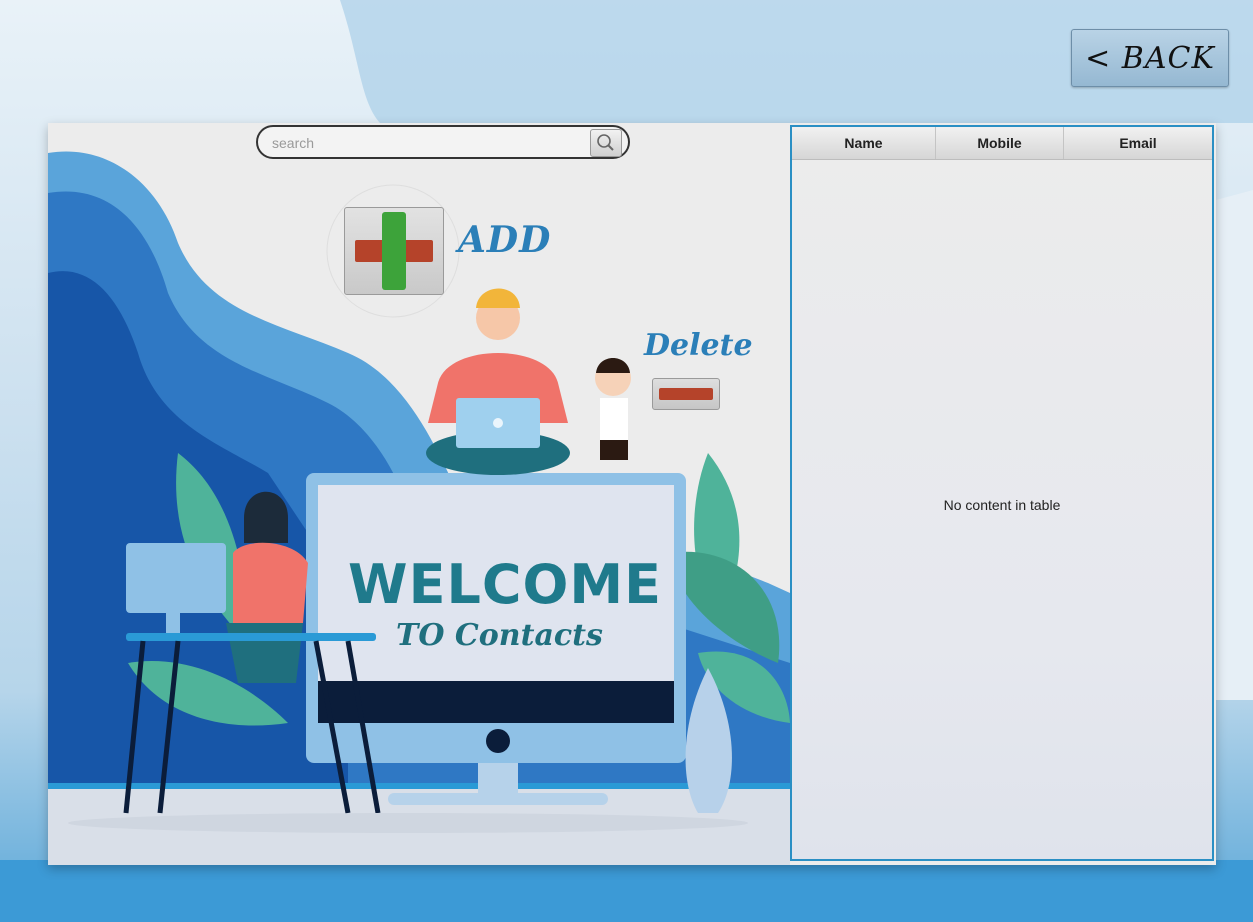 The height and width of the screenshot is (922, 1253). Describe the element at coordinates (427, 143) in the screenshot. I see `search-input` at that location.